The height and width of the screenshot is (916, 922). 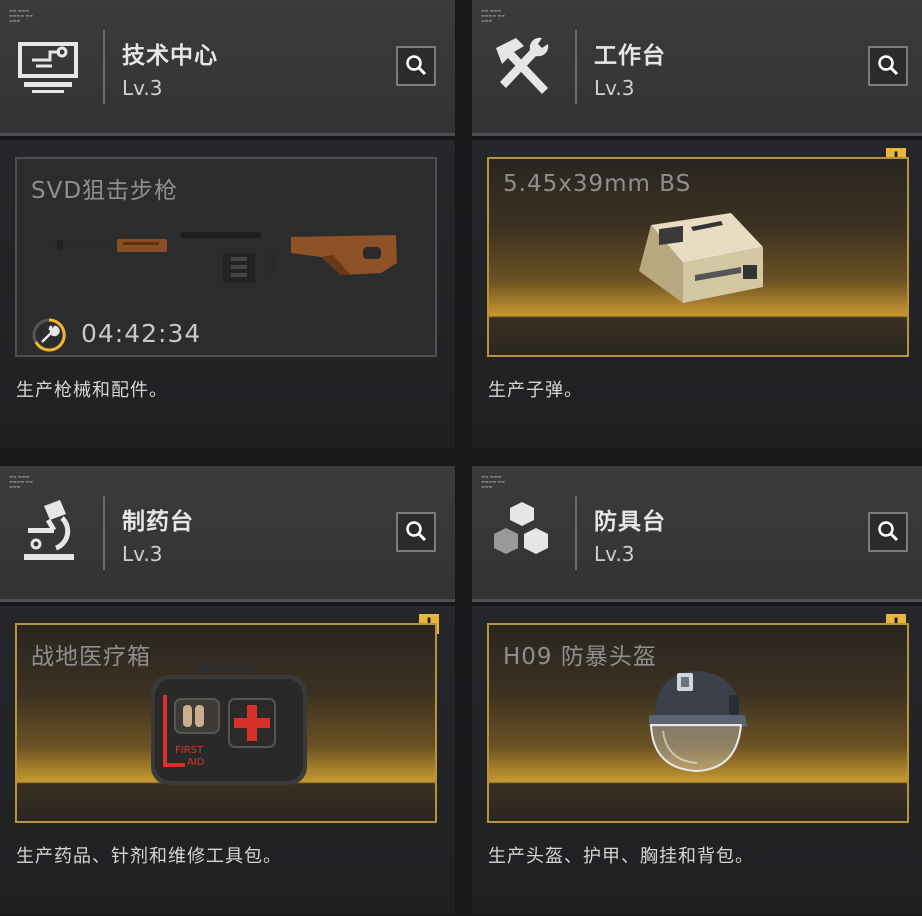 I want to click on station-title: 防具台, so click(x=630, y=522).